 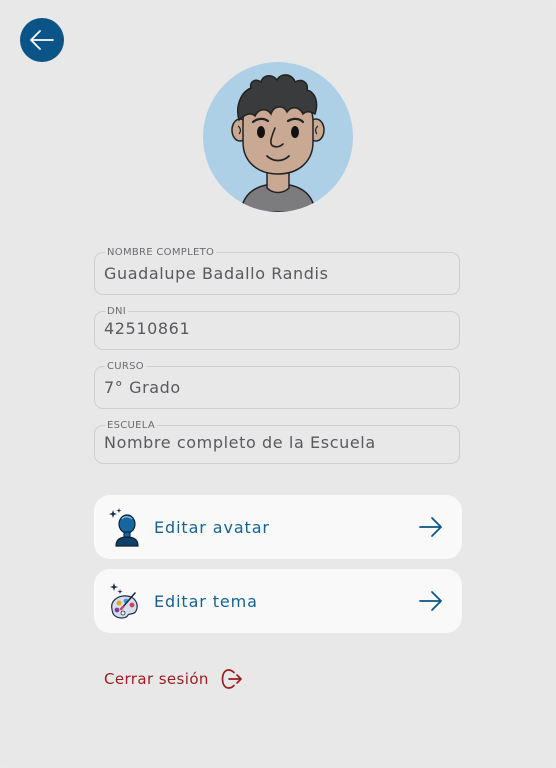 What do you see at coordinates (216, 273) in the screenshot?
I see `full-name-value: Guadalupe Badallo Randis` at bounding box center [216, 273].